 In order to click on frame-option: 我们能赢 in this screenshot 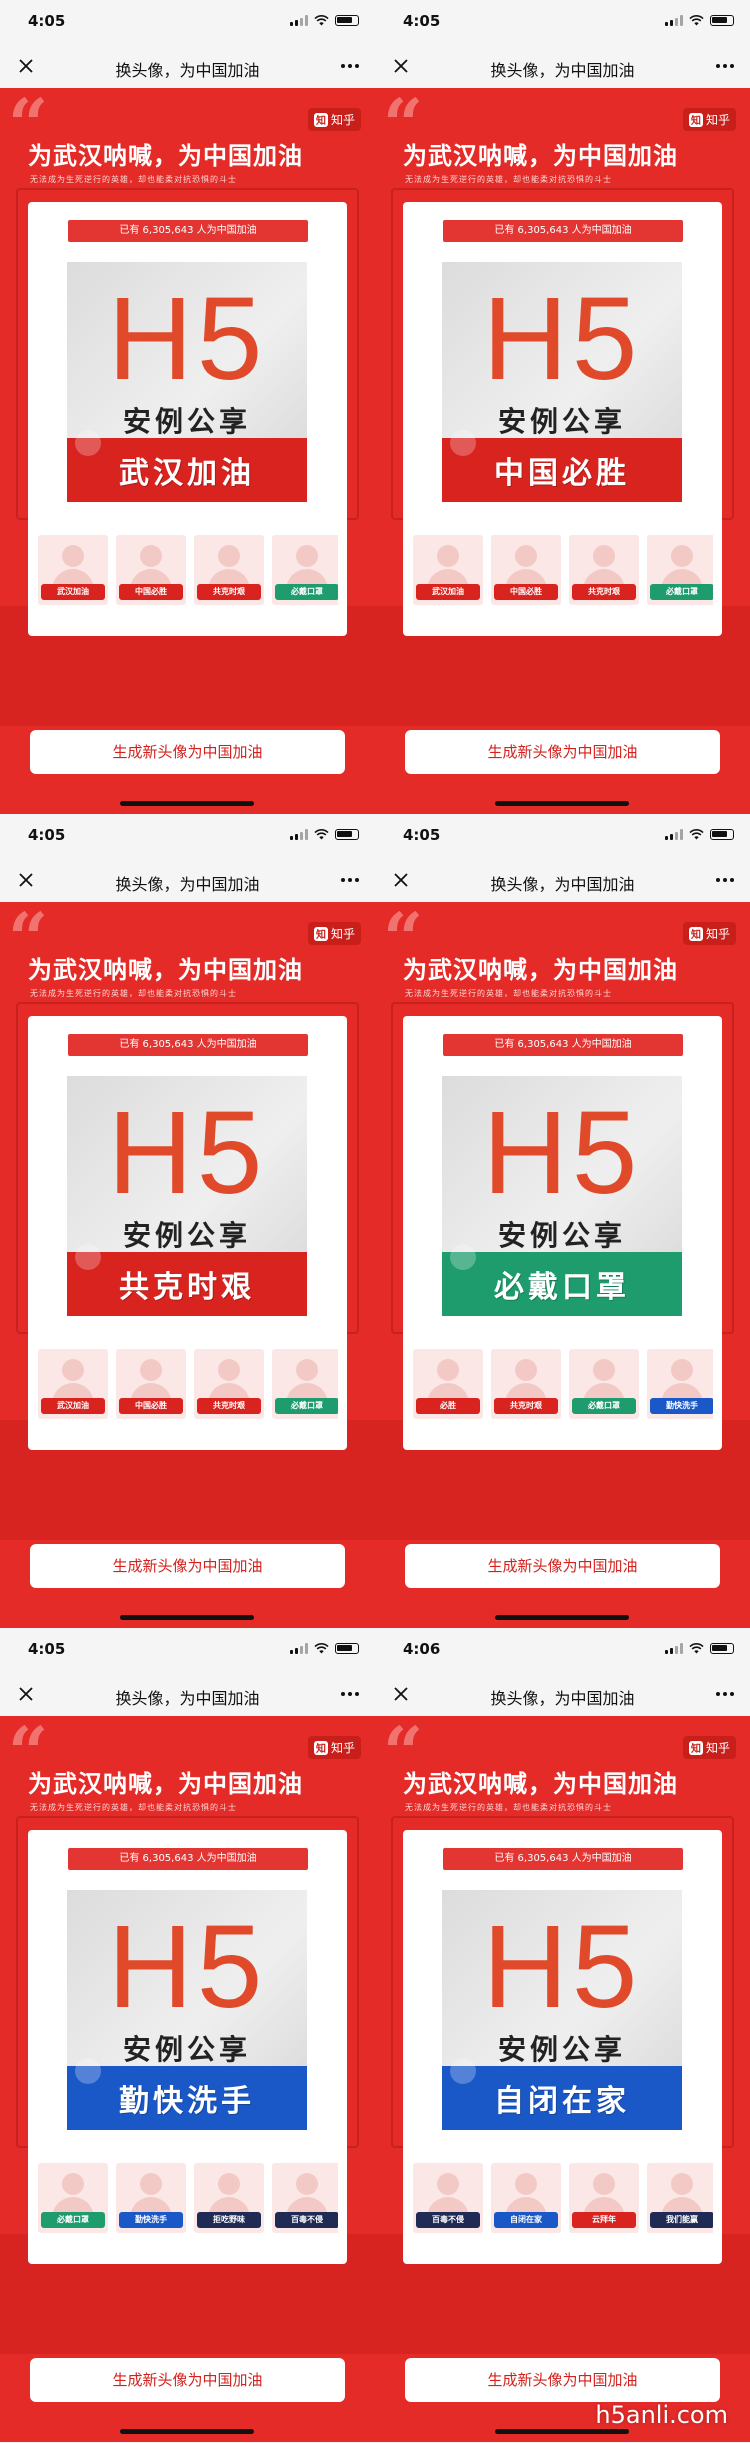, I will do `click(680, 2198)`.